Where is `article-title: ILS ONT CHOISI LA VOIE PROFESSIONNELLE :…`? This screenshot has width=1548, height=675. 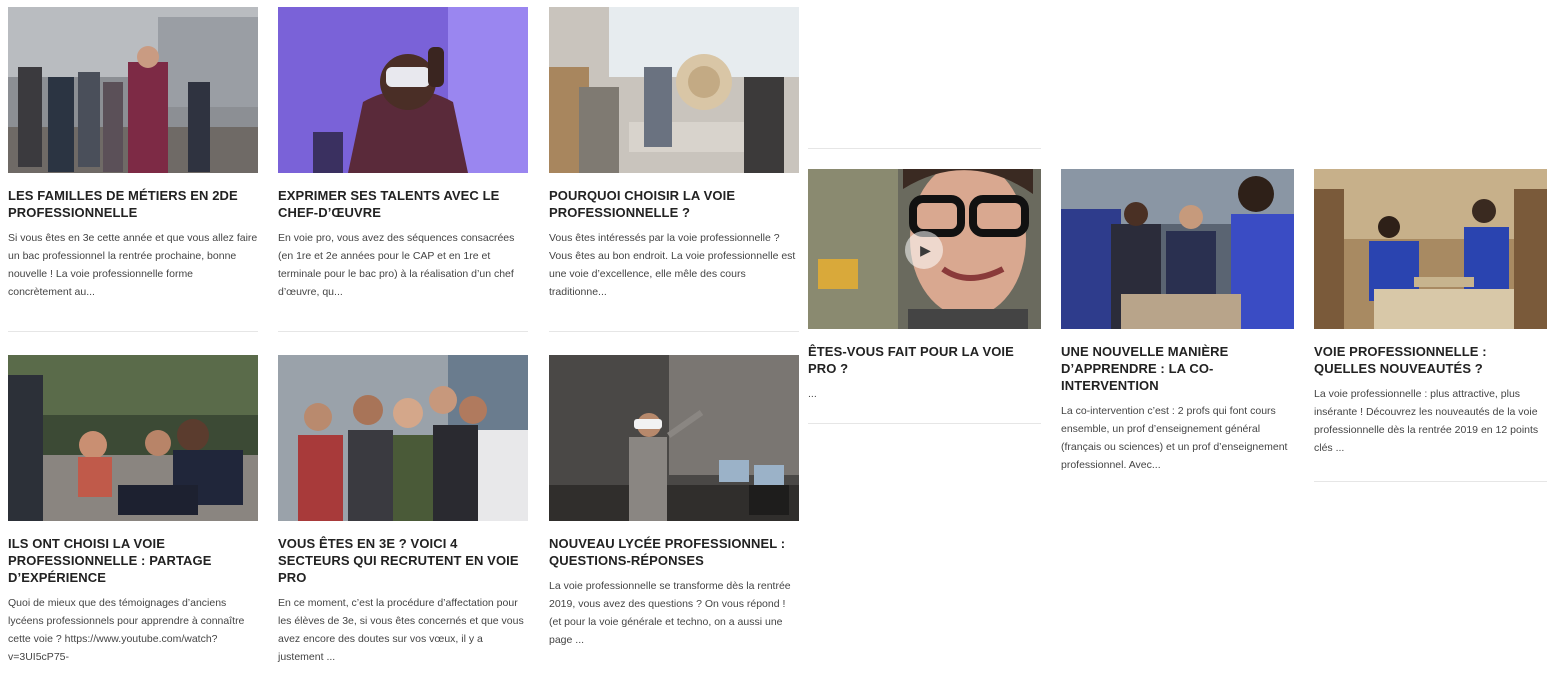
article-title: ILS ONT CHOISI LA VOIE PROFESSIONNELLE :… is located at coordinates (133, 560).